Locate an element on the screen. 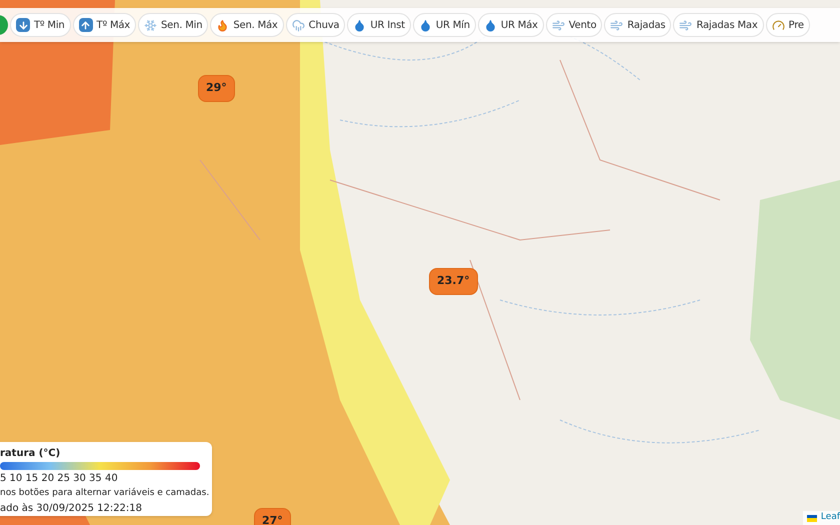 The height and width of the screenshot is (525, 840). flag-icon is located at coordinates (811, 518).